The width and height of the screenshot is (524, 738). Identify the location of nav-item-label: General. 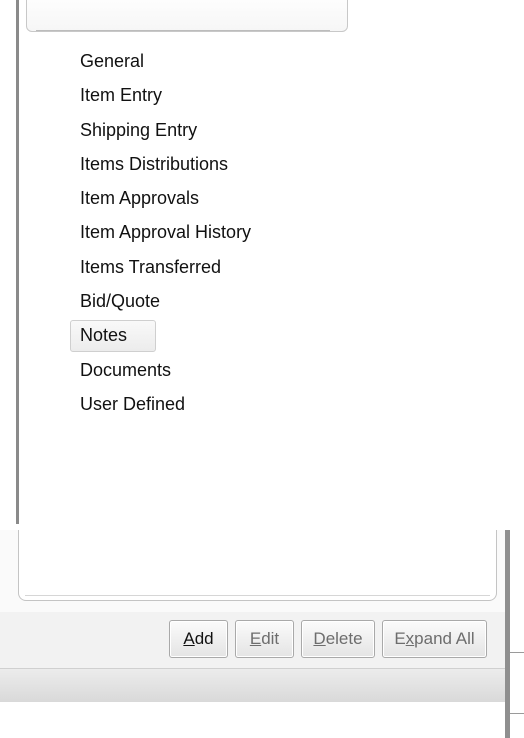
(112, 61).